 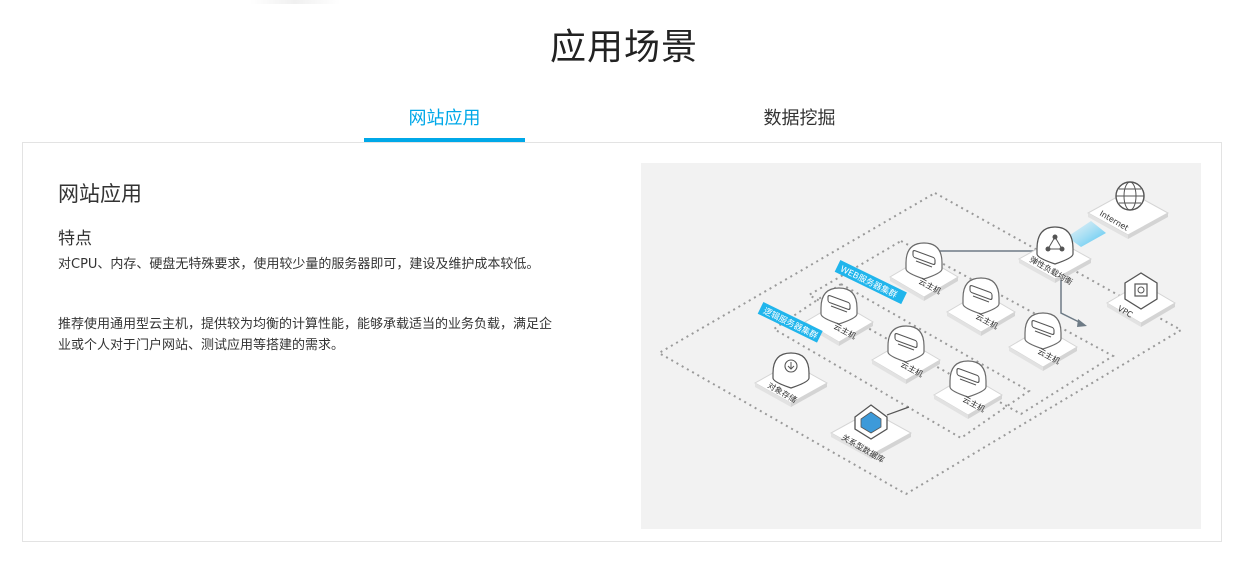 What do you see at coordinates (299, 264) in the screenshot?
I see `feature-description: 对CPU、内存、硬盘无特殊要求，使用较少量的服务器即可，建设及维护成本较低。` at bounding box center [299, 264].